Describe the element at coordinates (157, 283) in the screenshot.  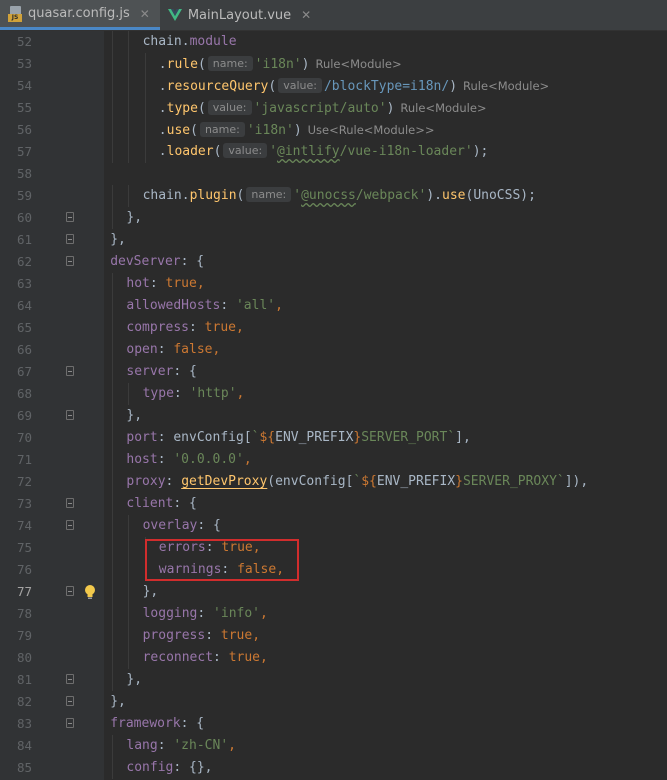
I see `code-token: :` at that location.